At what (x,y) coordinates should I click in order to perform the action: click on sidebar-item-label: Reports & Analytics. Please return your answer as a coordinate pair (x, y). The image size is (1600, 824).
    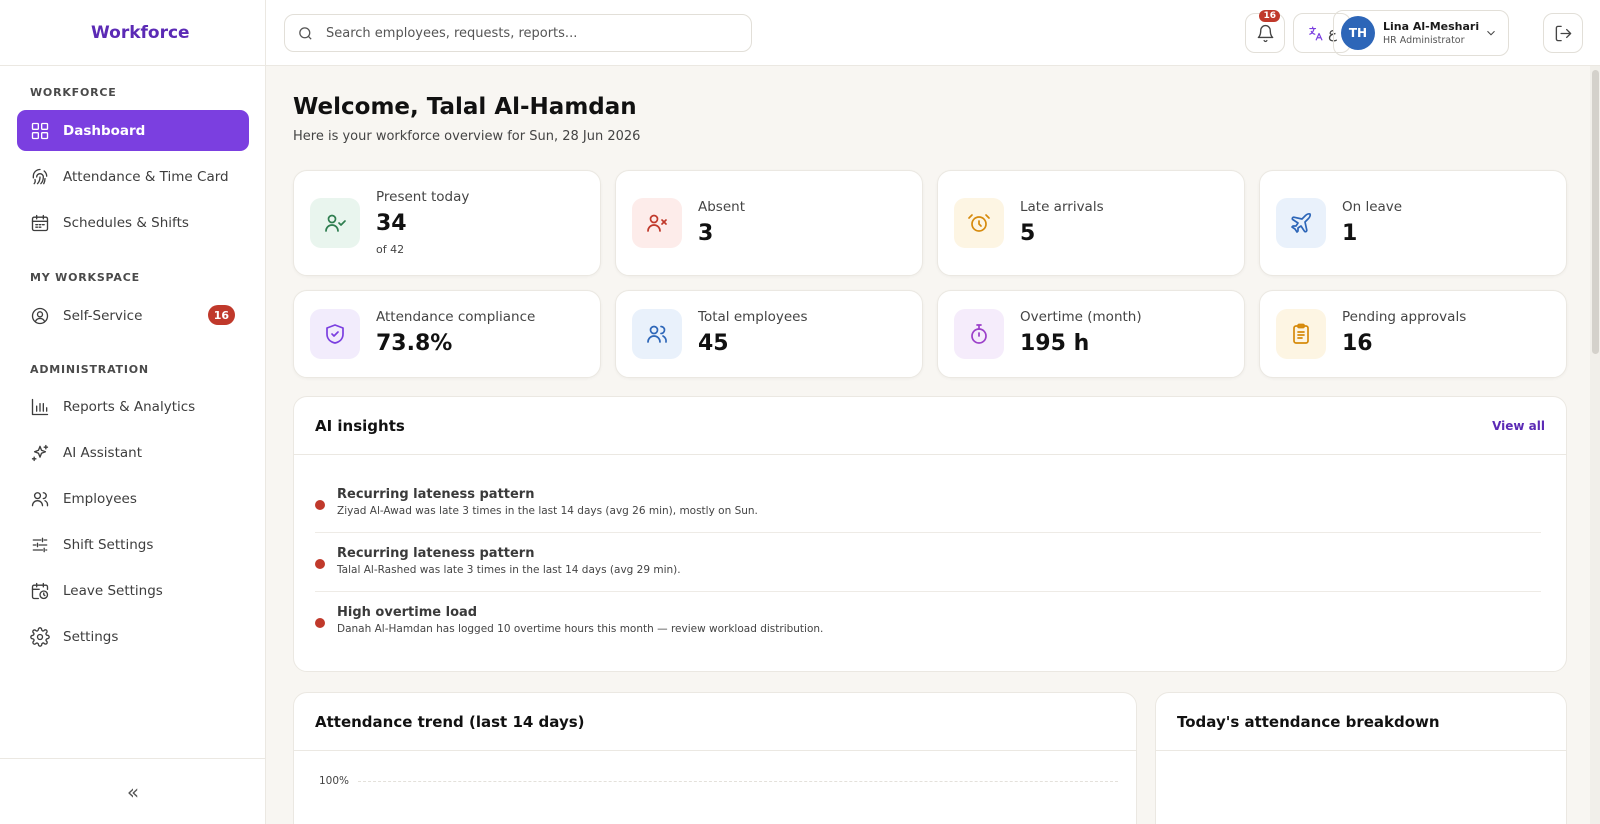
    Looking at the image, I should click on (129, 406).